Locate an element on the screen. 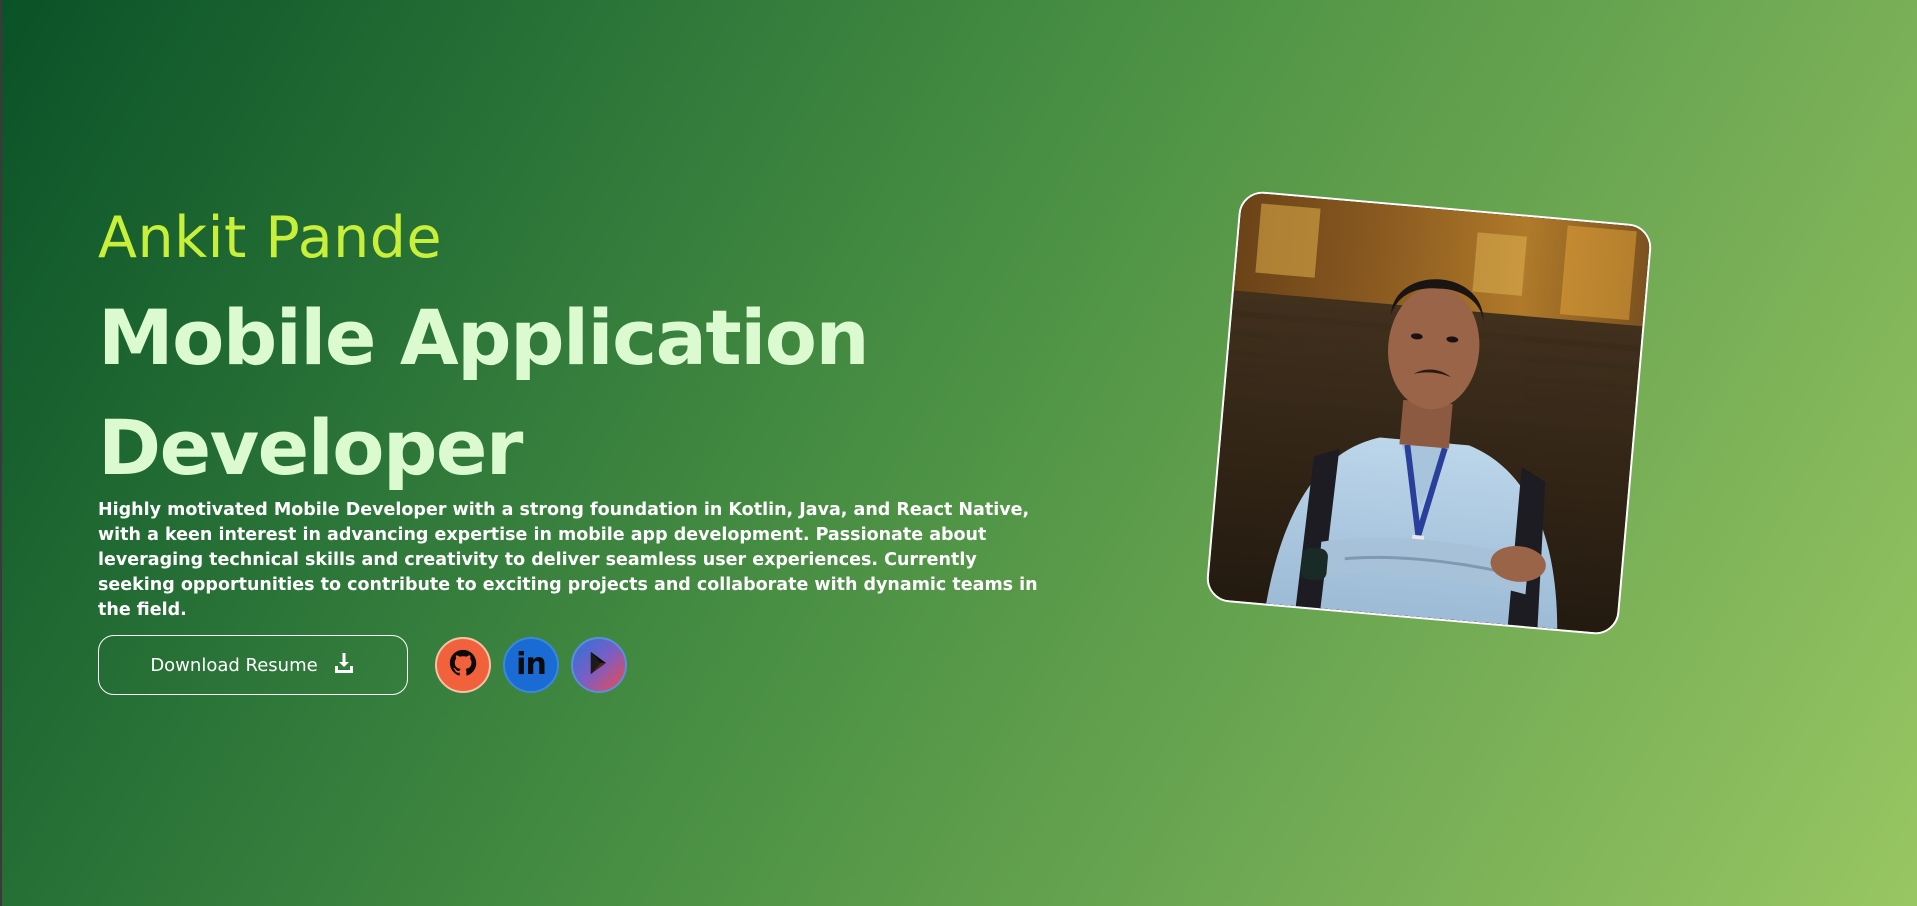  download-resume-label: Download Resume is located at coordinates (234, 665).